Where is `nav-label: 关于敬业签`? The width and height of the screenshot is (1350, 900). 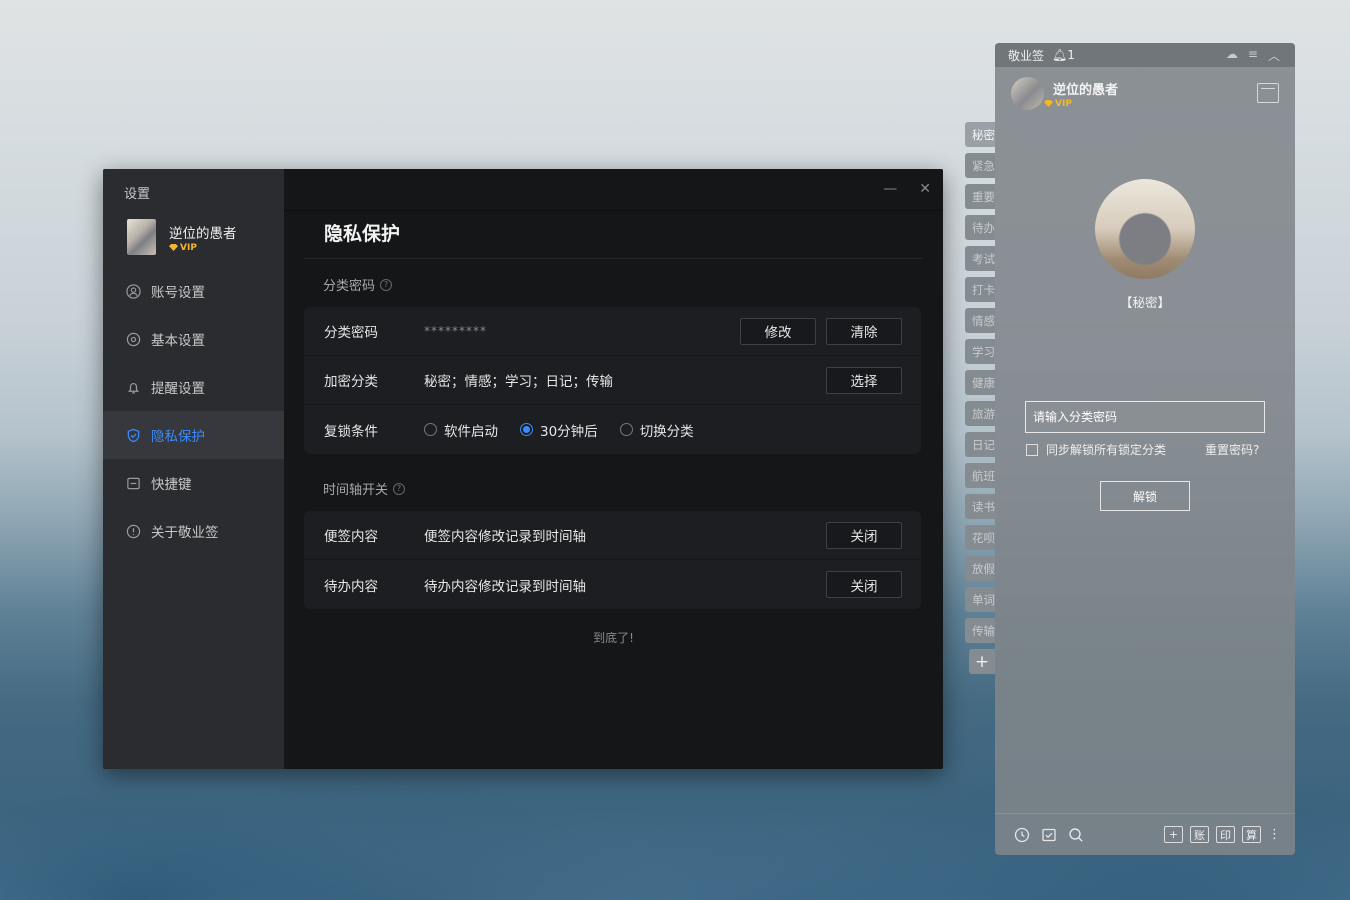
nav-label: 关于敬业签 is located at coordinates (185, 533).